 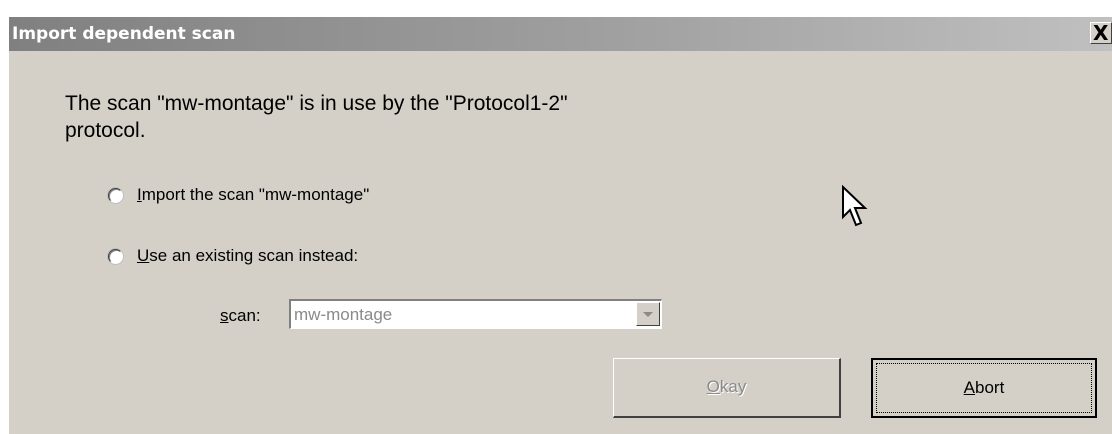 What do you see at coordinates (105, 130) in the screenshot?
I see `message-line-2: protocol.` at bounding box center [105, 130].